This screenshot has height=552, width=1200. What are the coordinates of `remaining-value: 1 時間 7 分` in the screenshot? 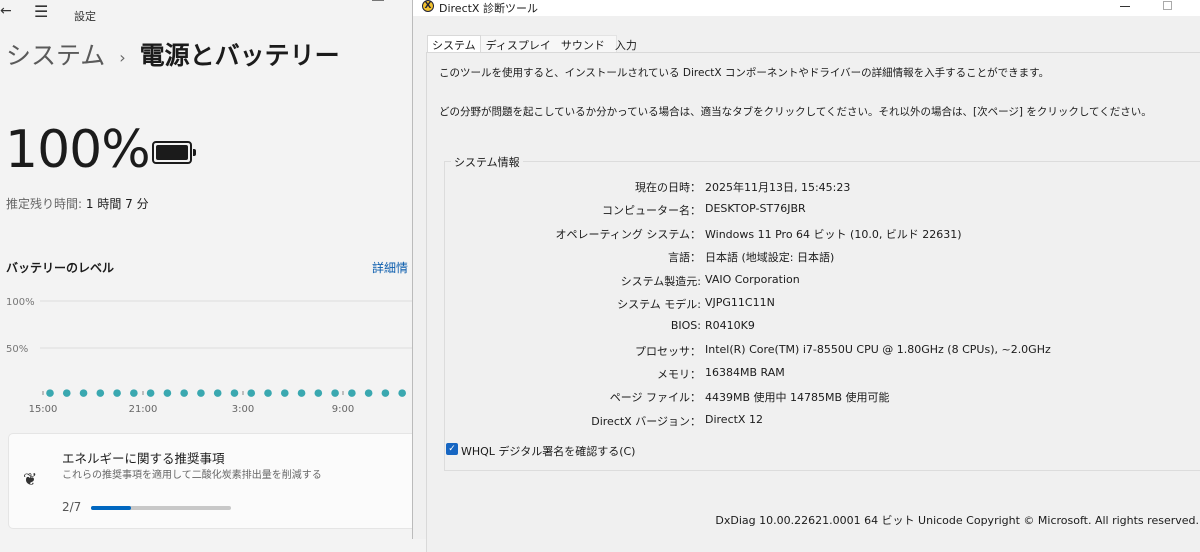 It's located at (117, 204).